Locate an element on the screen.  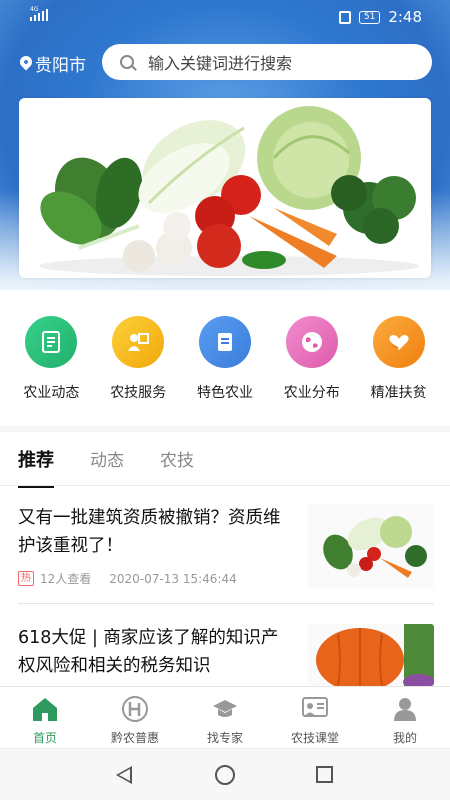
menu-item-featured-agri: 特色农业 is located at coordinates (225, 358).